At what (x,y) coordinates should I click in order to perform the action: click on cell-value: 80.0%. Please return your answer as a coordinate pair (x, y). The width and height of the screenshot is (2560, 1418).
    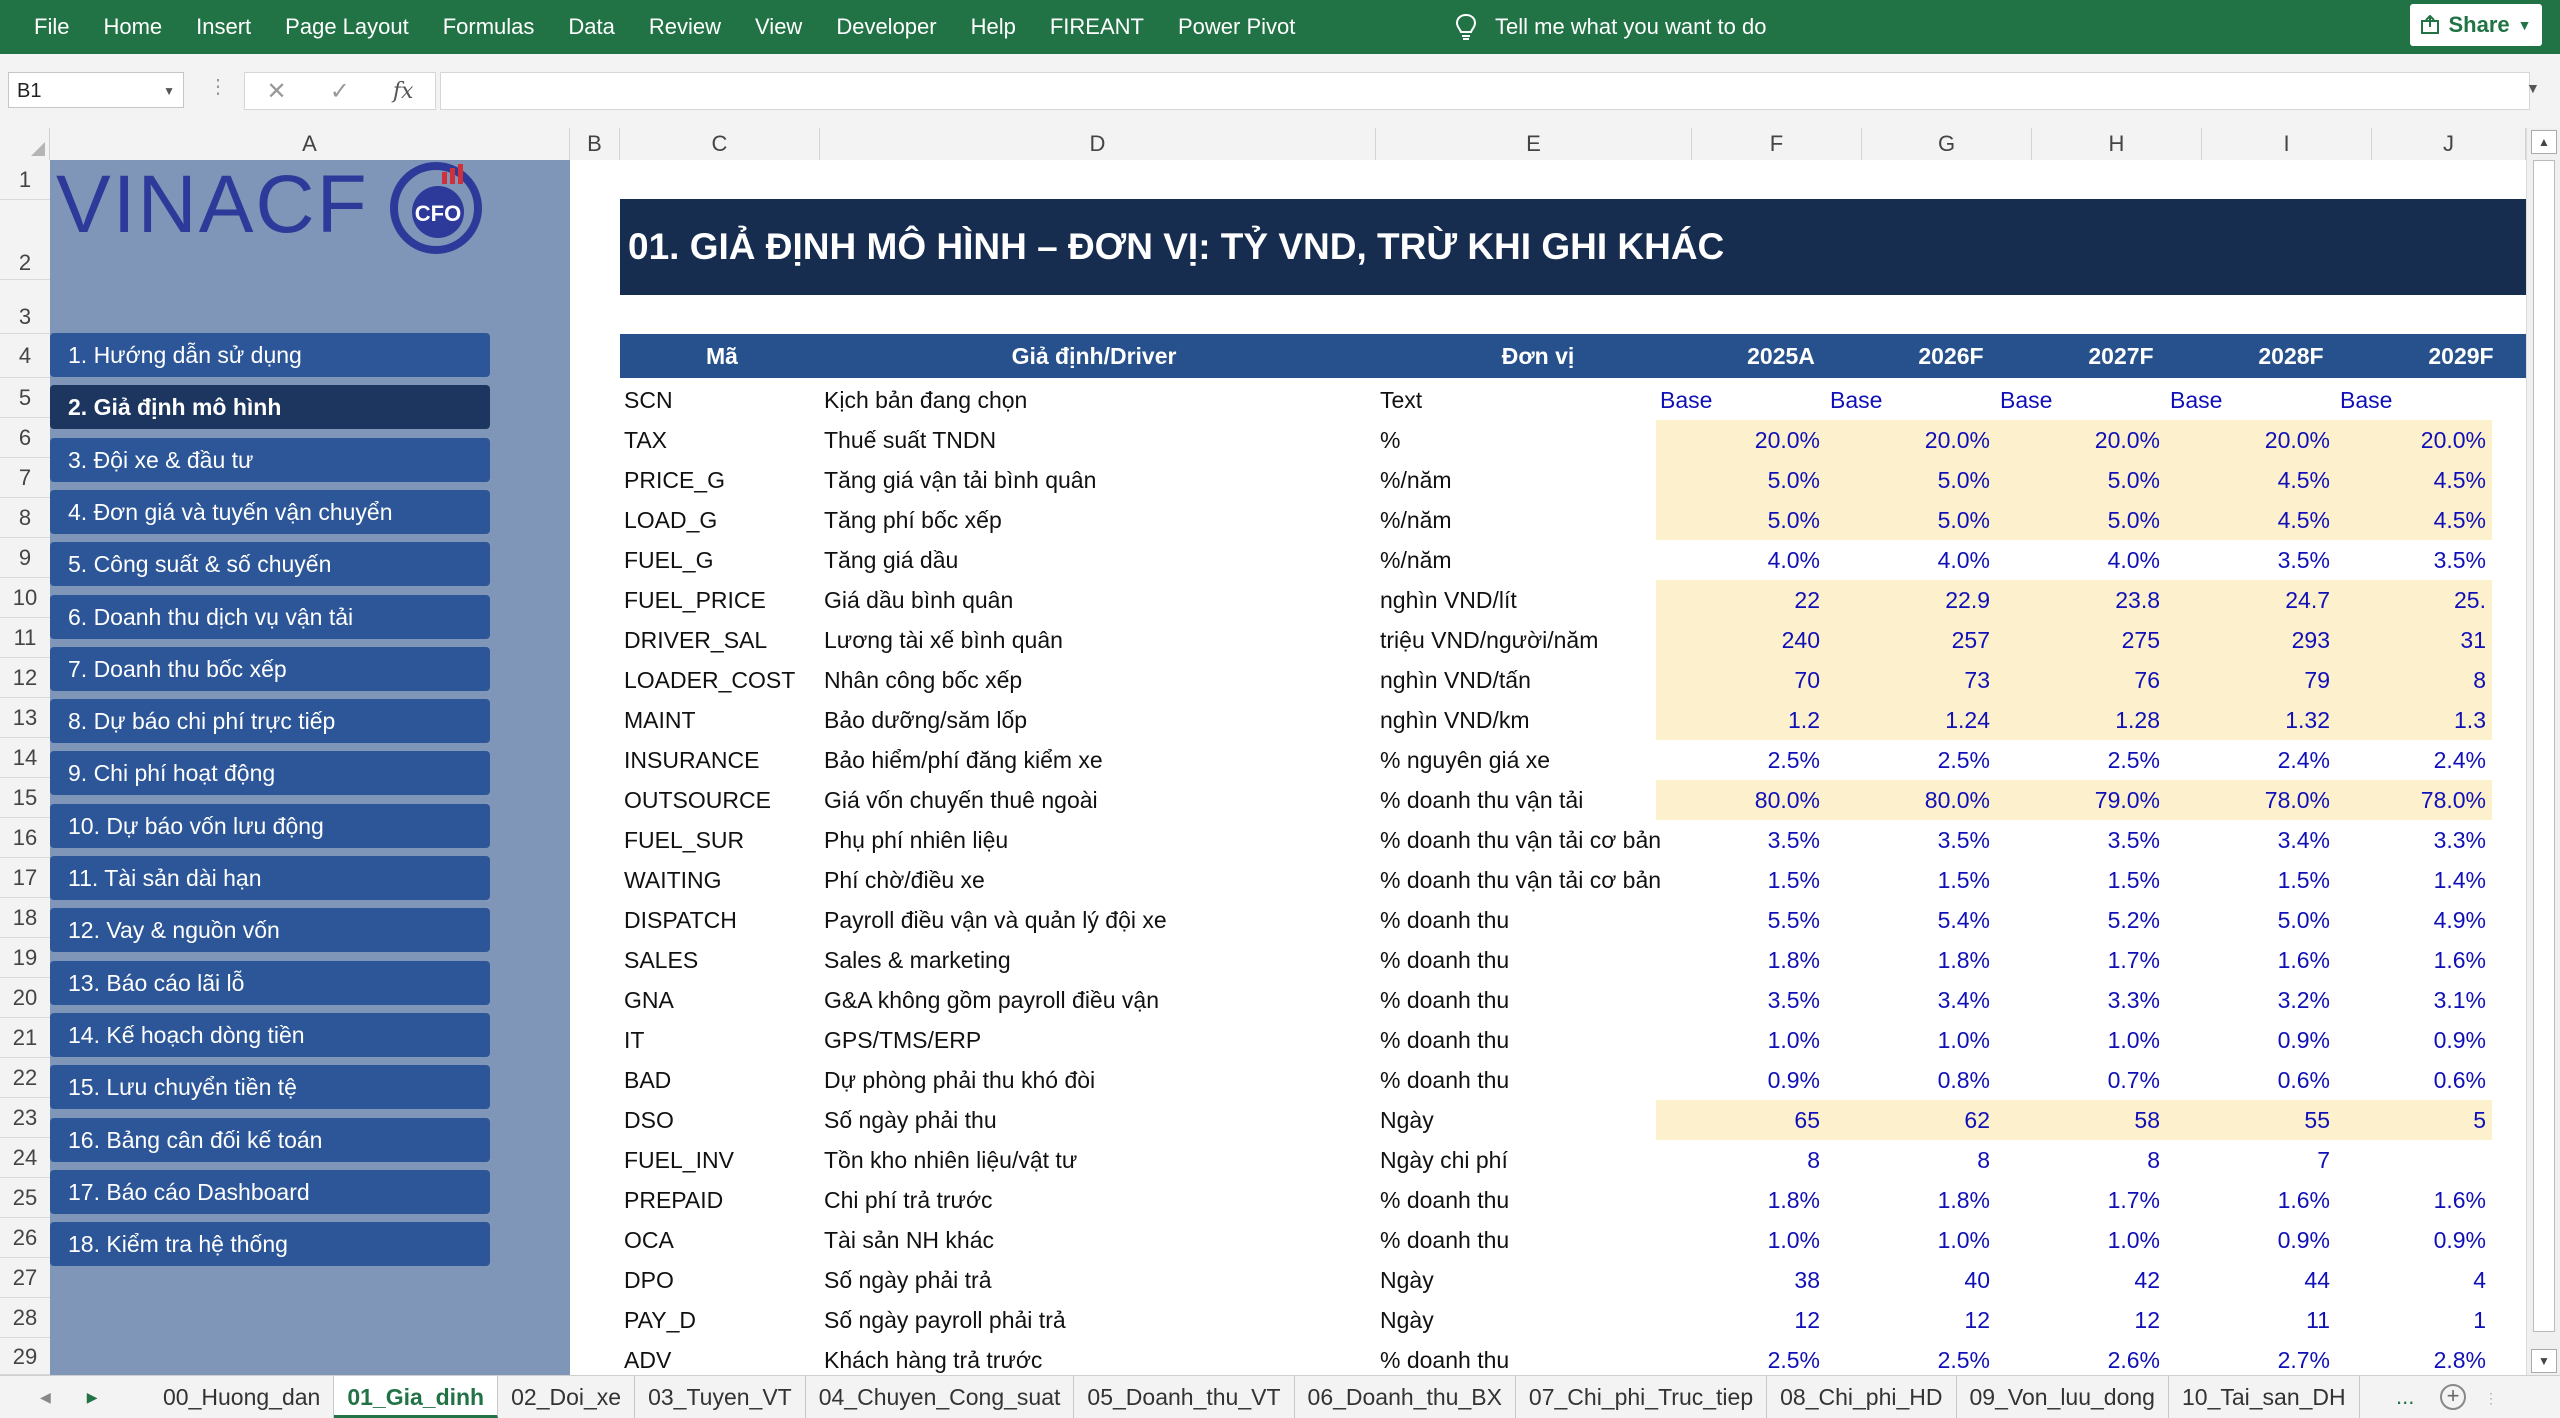
    Looking at the image, I should click on (1741, 800).